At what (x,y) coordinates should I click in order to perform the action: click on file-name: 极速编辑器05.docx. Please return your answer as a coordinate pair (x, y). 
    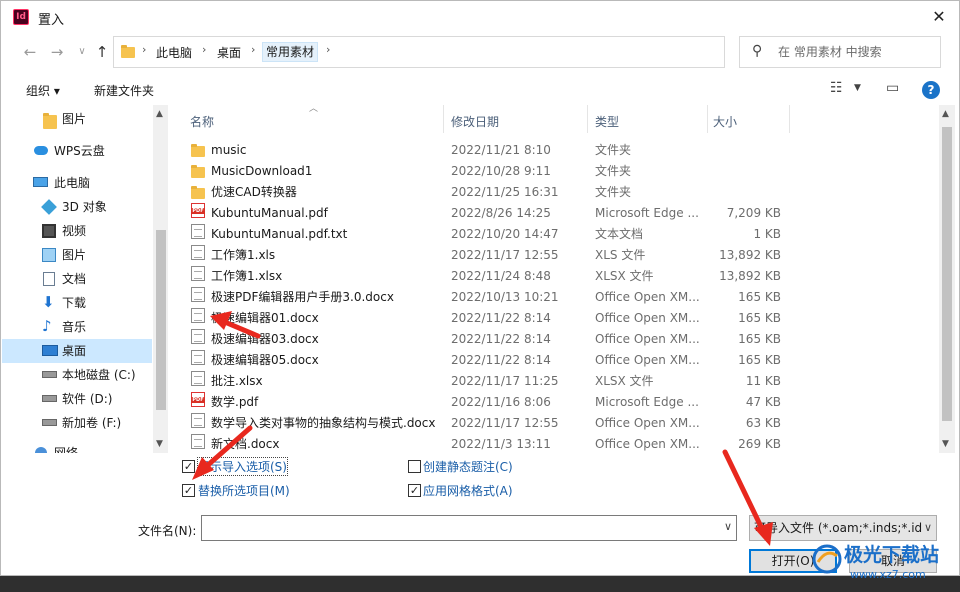
    Looking at the image, I should click on (265, 360).